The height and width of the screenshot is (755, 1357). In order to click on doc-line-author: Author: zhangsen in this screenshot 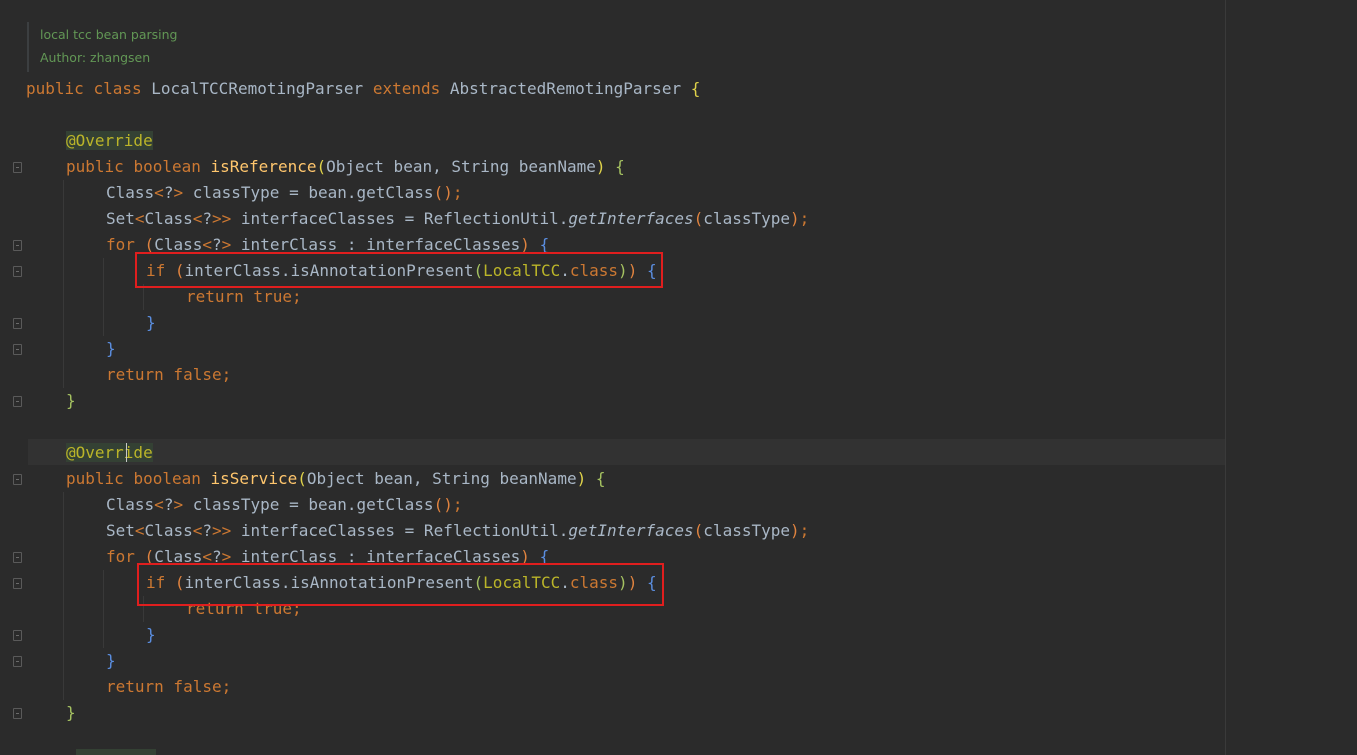, I will do `click(95, 57)`.